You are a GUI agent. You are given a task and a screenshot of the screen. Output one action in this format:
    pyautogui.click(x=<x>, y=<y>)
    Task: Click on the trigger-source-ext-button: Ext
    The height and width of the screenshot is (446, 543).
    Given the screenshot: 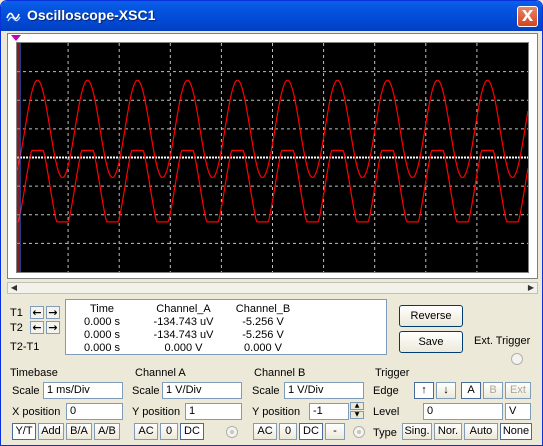 What is the action you would take?
    pyautogui.click(x=518, y=390)
    